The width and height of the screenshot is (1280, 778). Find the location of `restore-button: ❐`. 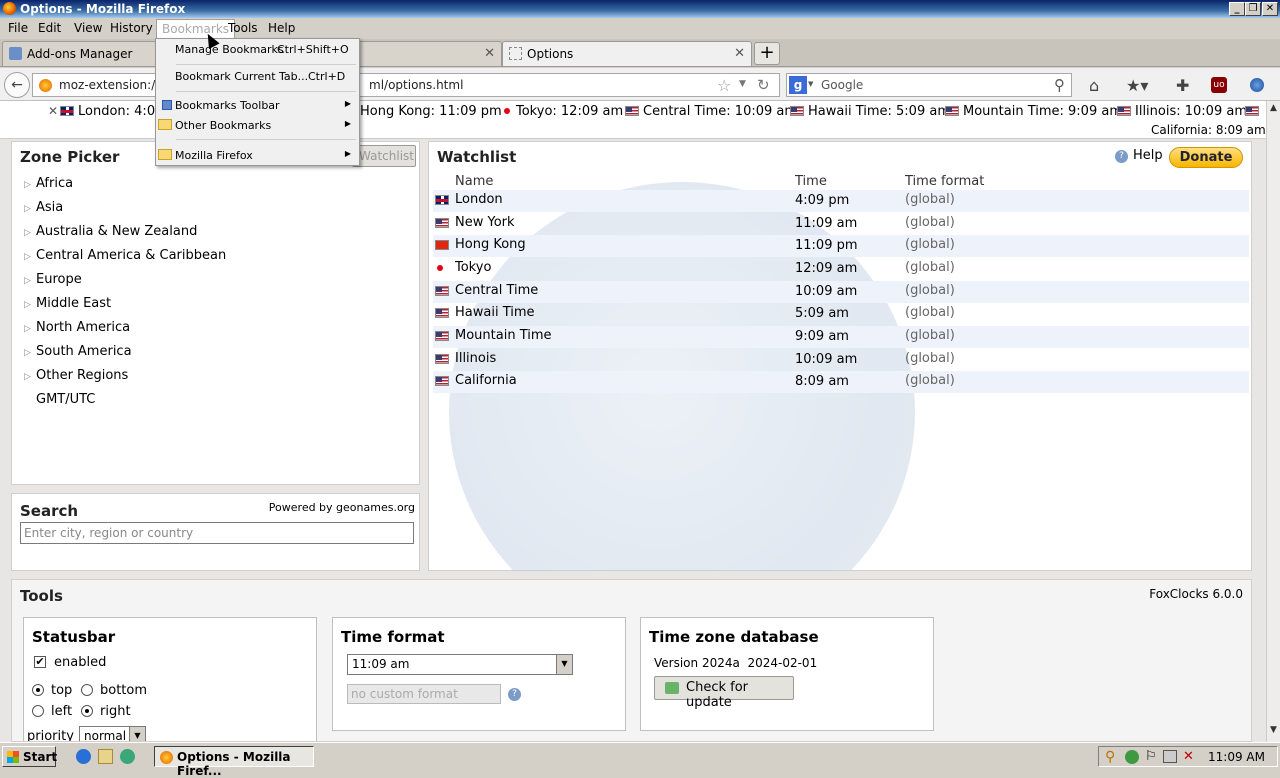

restore-button: ❐ is located at coordinates (1253, 9).